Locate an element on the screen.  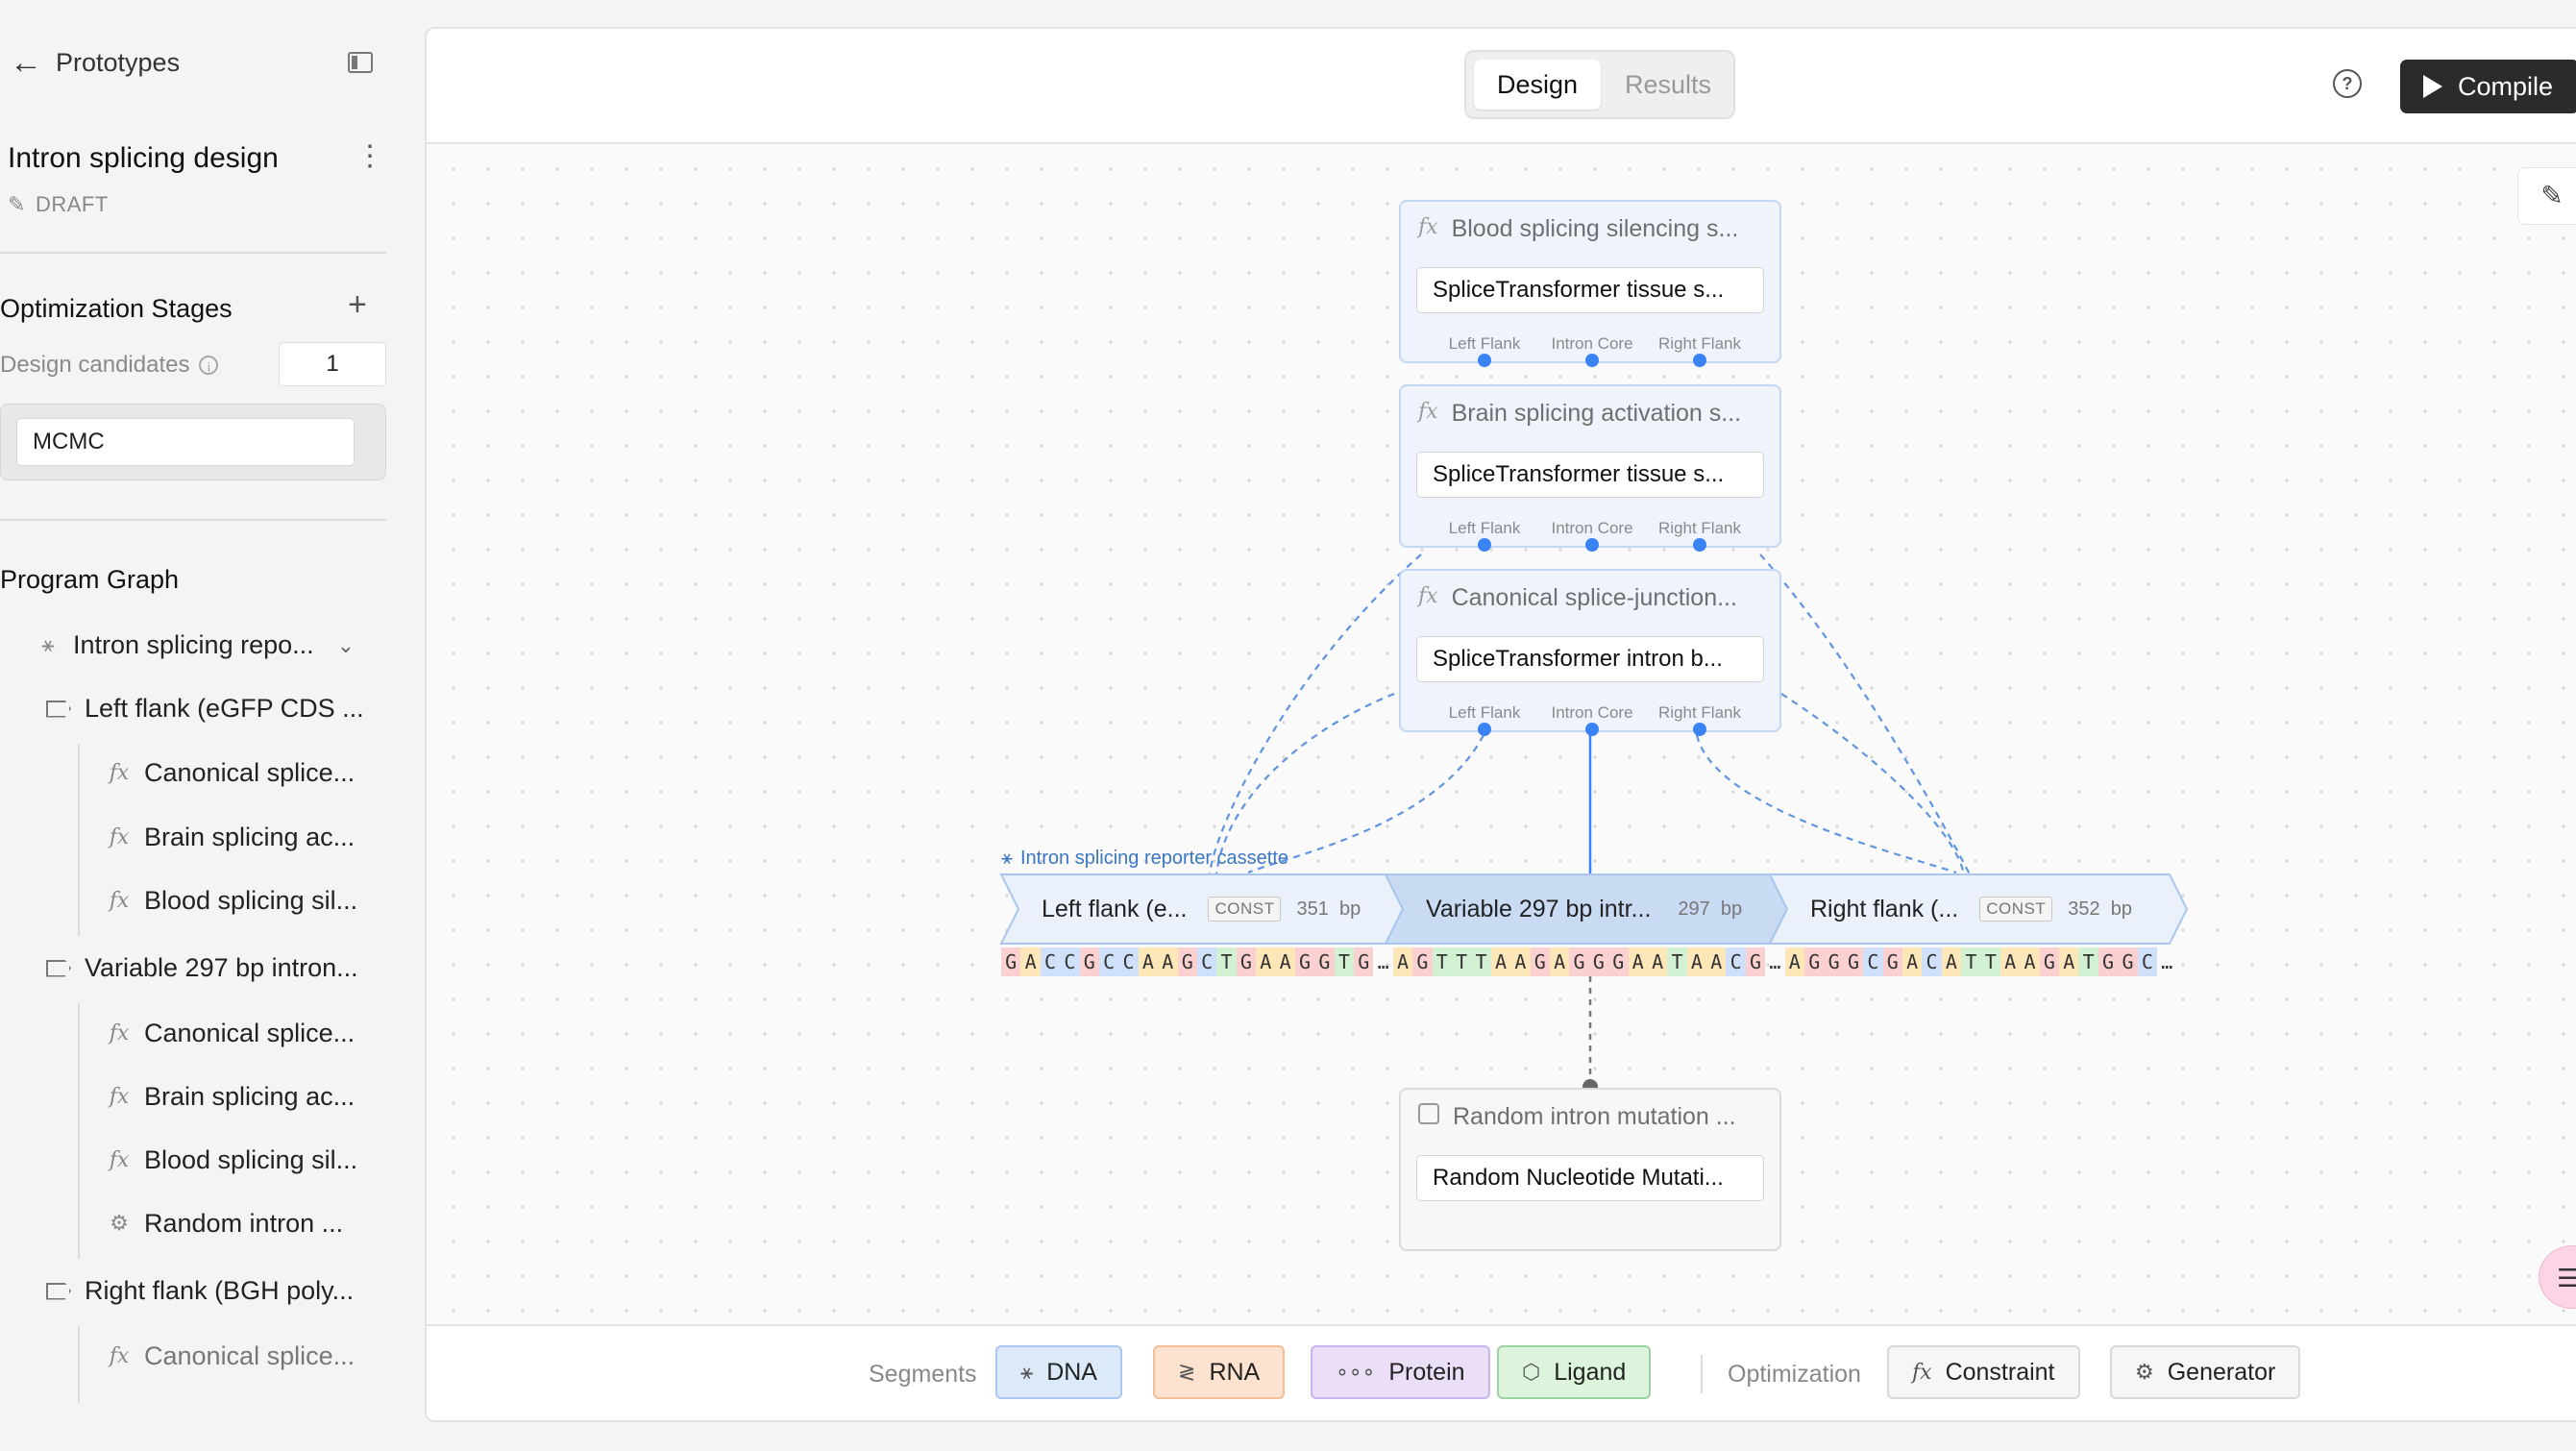
add-dna-button: ⚹ DNA is located at coordinates (1058, 1372).